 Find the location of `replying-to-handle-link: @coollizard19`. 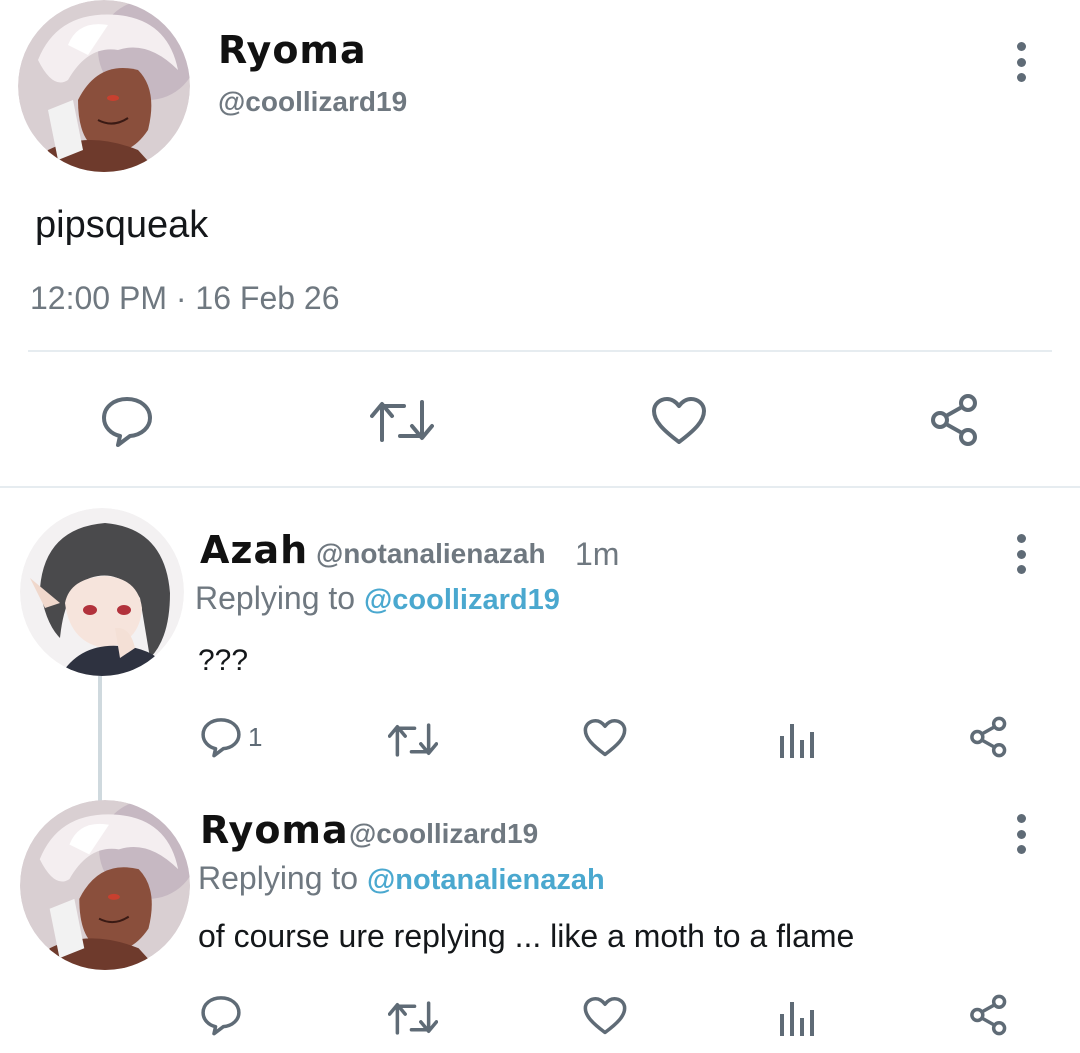

replying-to-handle-link: @coollizard19 is located at coordinates (462, 600).